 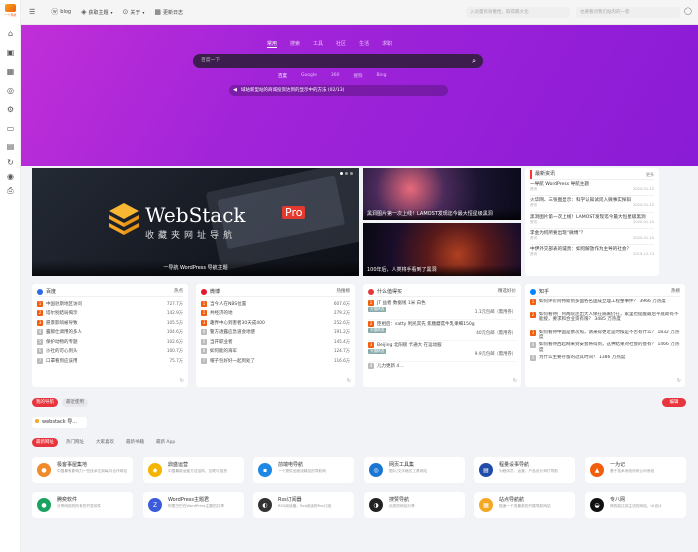 I want to click on notice-bar: ◀ 域站新型站的商城投资达到的显示中的方法 (02/13), so click(x=338, y=90).